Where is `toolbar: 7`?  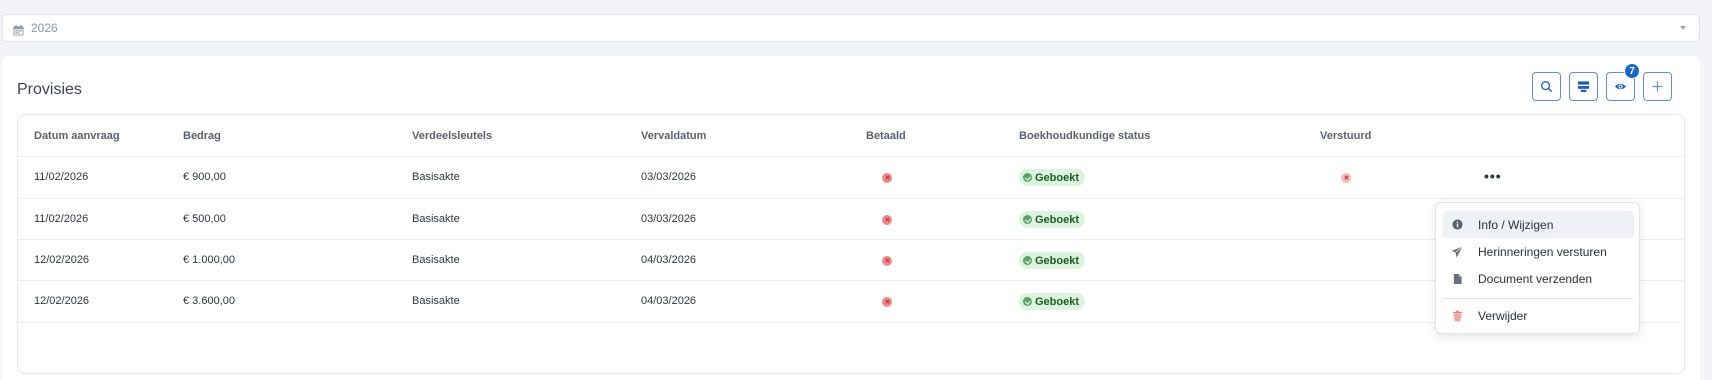 toolbar: 7 is located at coordinates (1602, 82).